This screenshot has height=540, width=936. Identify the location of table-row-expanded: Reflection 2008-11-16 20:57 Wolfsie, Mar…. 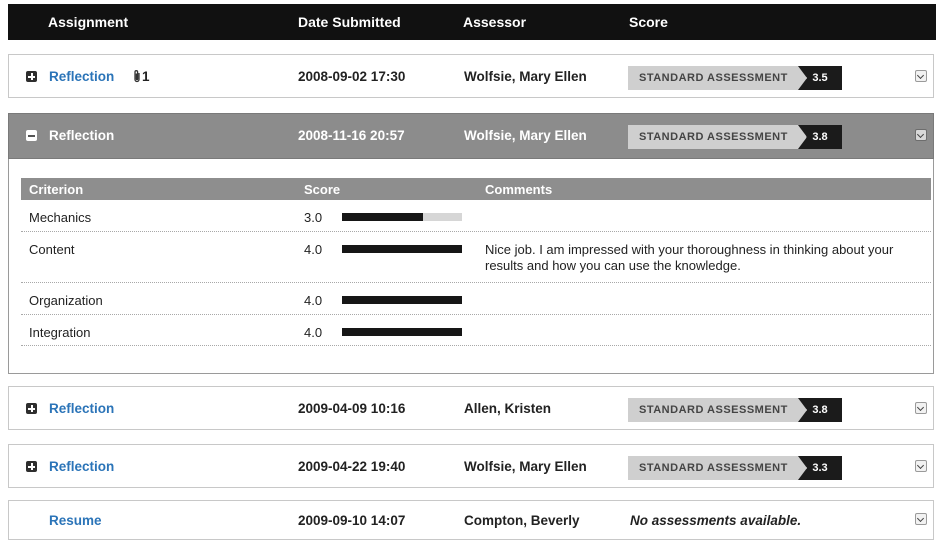
(471, 136).